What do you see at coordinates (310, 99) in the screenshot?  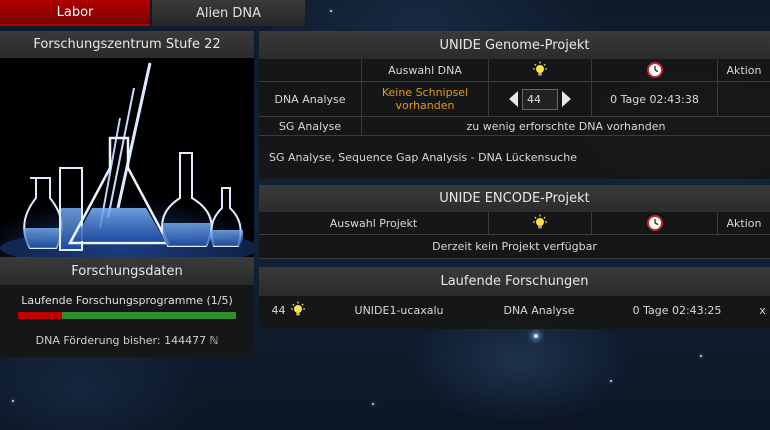 I see `dna-analysis-label: DNA Analyse` at bounding box center [310, 99].